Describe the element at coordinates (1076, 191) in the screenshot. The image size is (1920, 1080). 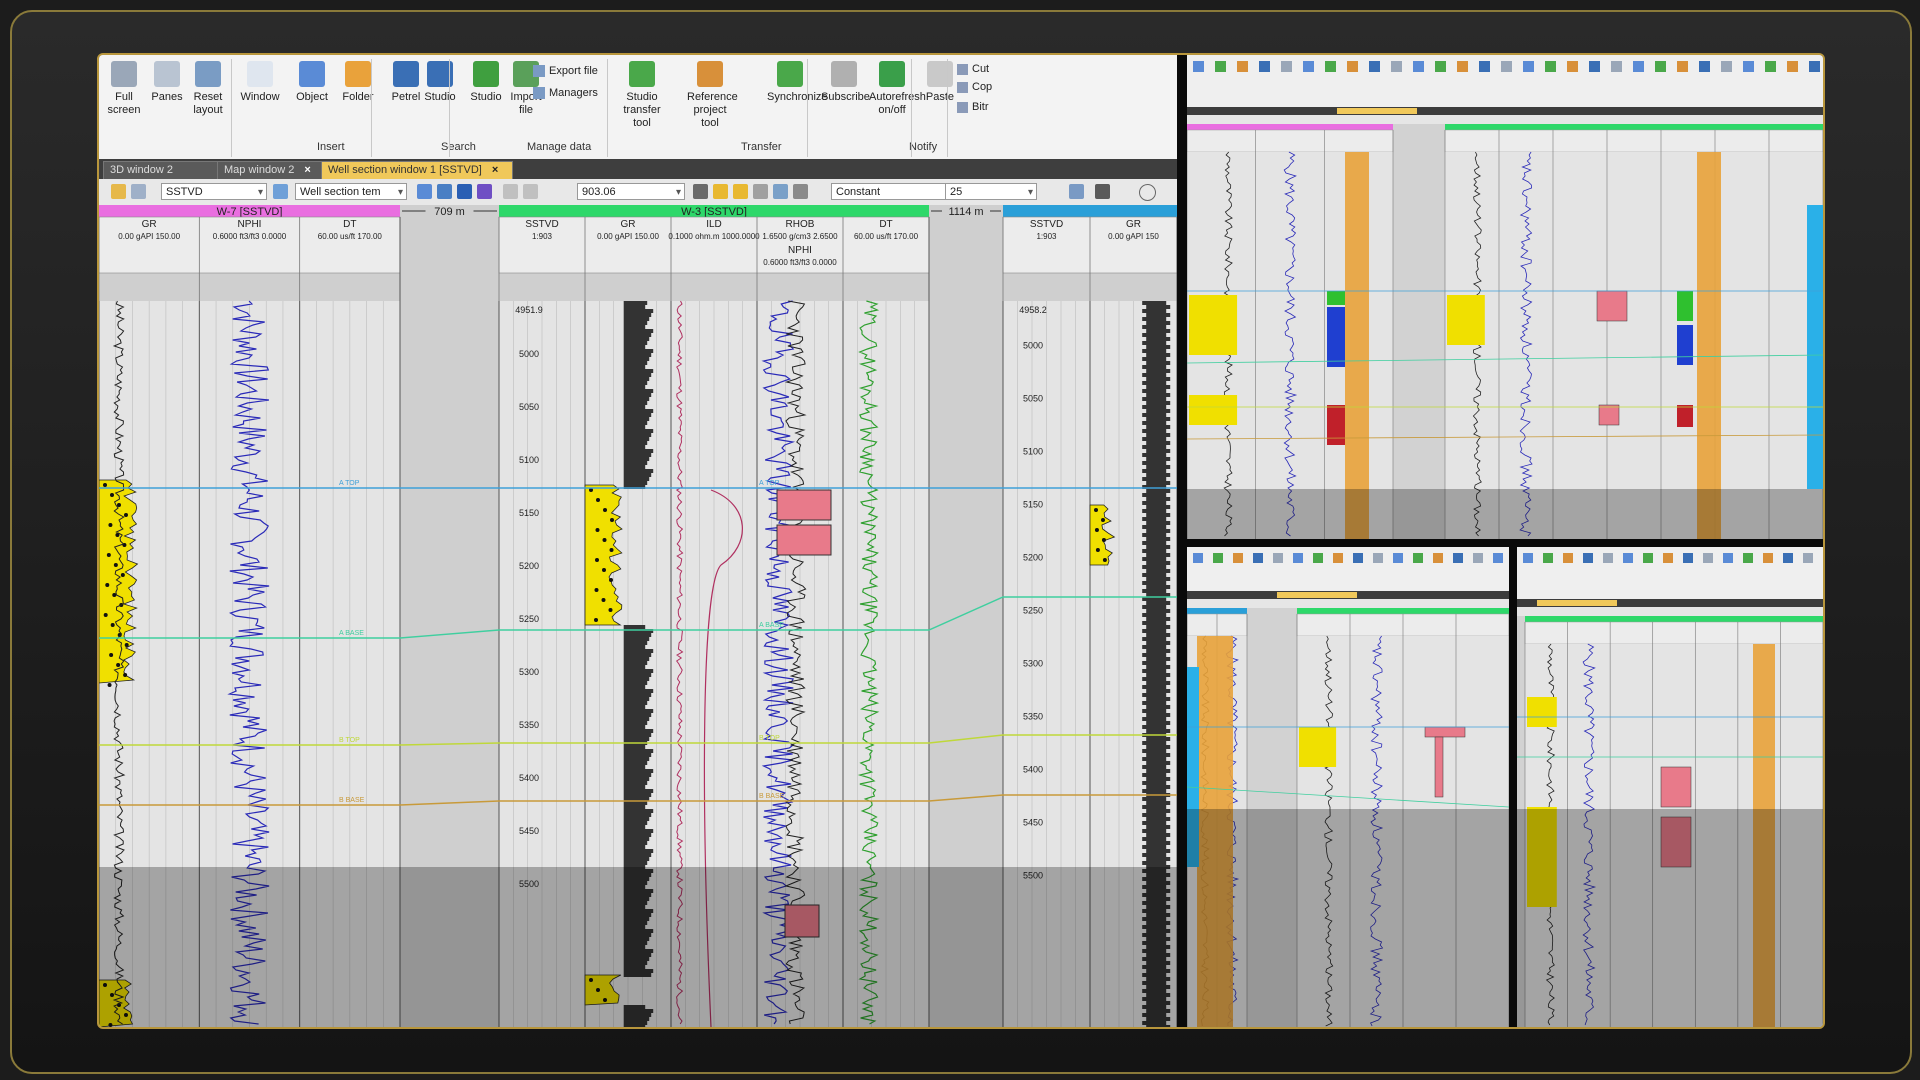
I see `screen-icon` at that location.